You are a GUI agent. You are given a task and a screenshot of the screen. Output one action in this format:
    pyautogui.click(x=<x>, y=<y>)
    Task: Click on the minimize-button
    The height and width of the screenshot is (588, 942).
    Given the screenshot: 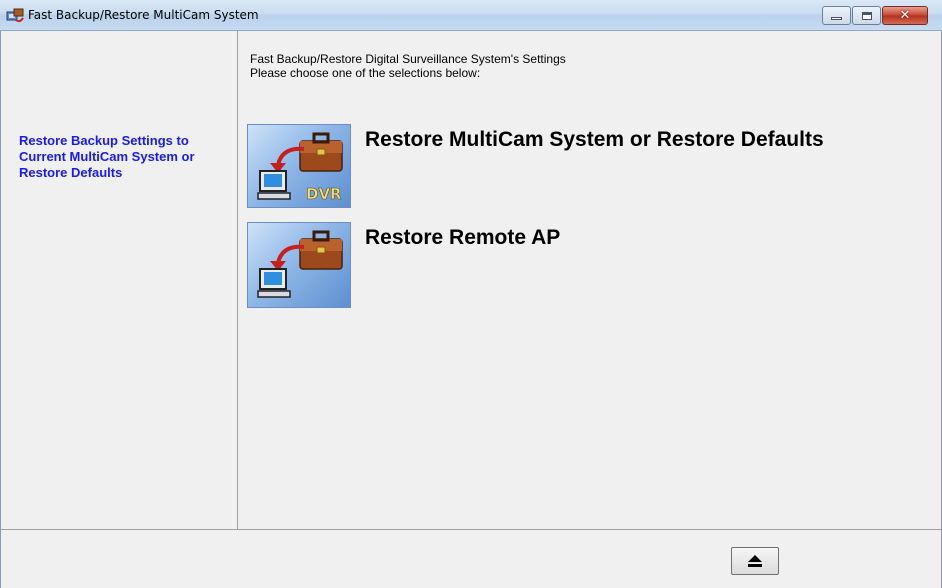 What is the action you would take?
    pyautogui.click(x=836, y=15)
    